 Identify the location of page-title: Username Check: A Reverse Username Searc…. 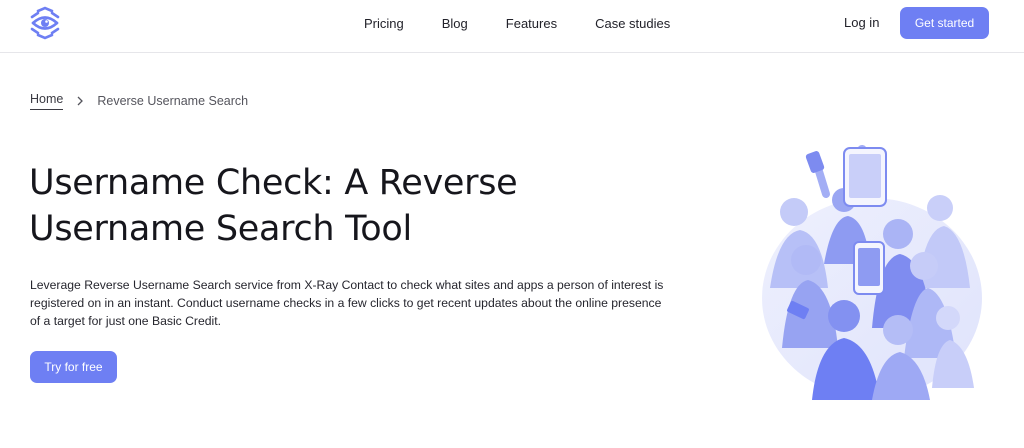
(273, 206).